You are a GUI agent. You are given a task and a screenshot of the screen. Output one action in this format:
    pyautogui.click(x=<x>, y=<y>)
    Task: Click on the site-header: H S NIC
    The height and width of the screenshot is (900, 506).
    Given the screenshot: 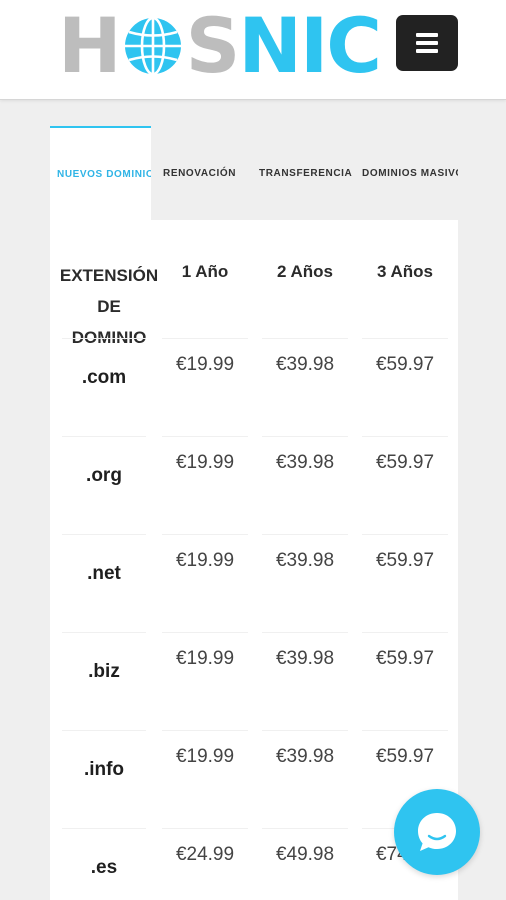 What is the action you would take?
    pyautogui.click(x=253, y=50)
    